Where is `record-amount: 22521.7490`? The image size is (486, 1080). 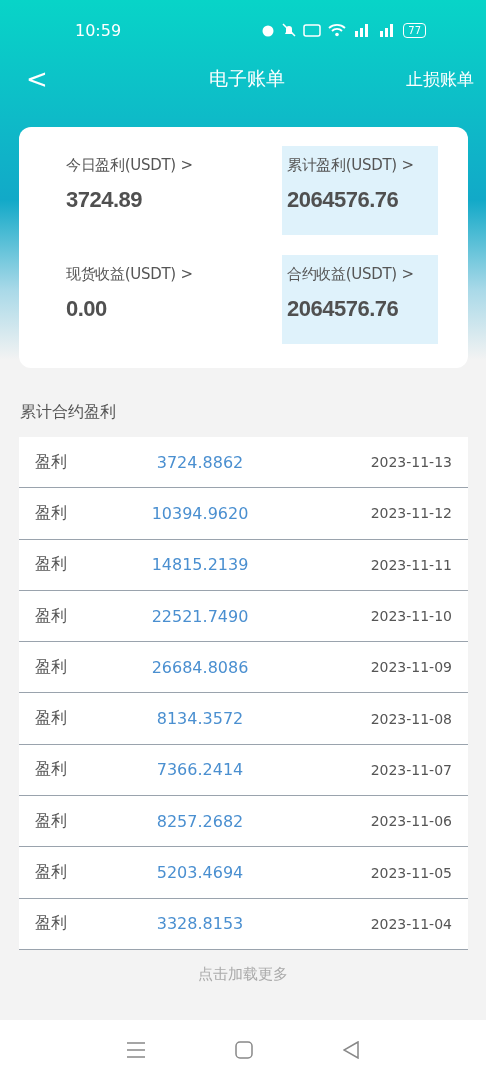 record-amount: 22521.7490 is located at coordinates (200, 616).